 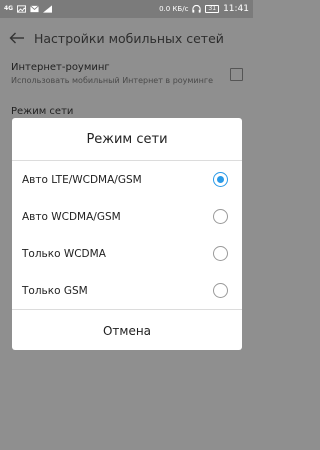 I want to click on back-button, so click(x=17, y=38).